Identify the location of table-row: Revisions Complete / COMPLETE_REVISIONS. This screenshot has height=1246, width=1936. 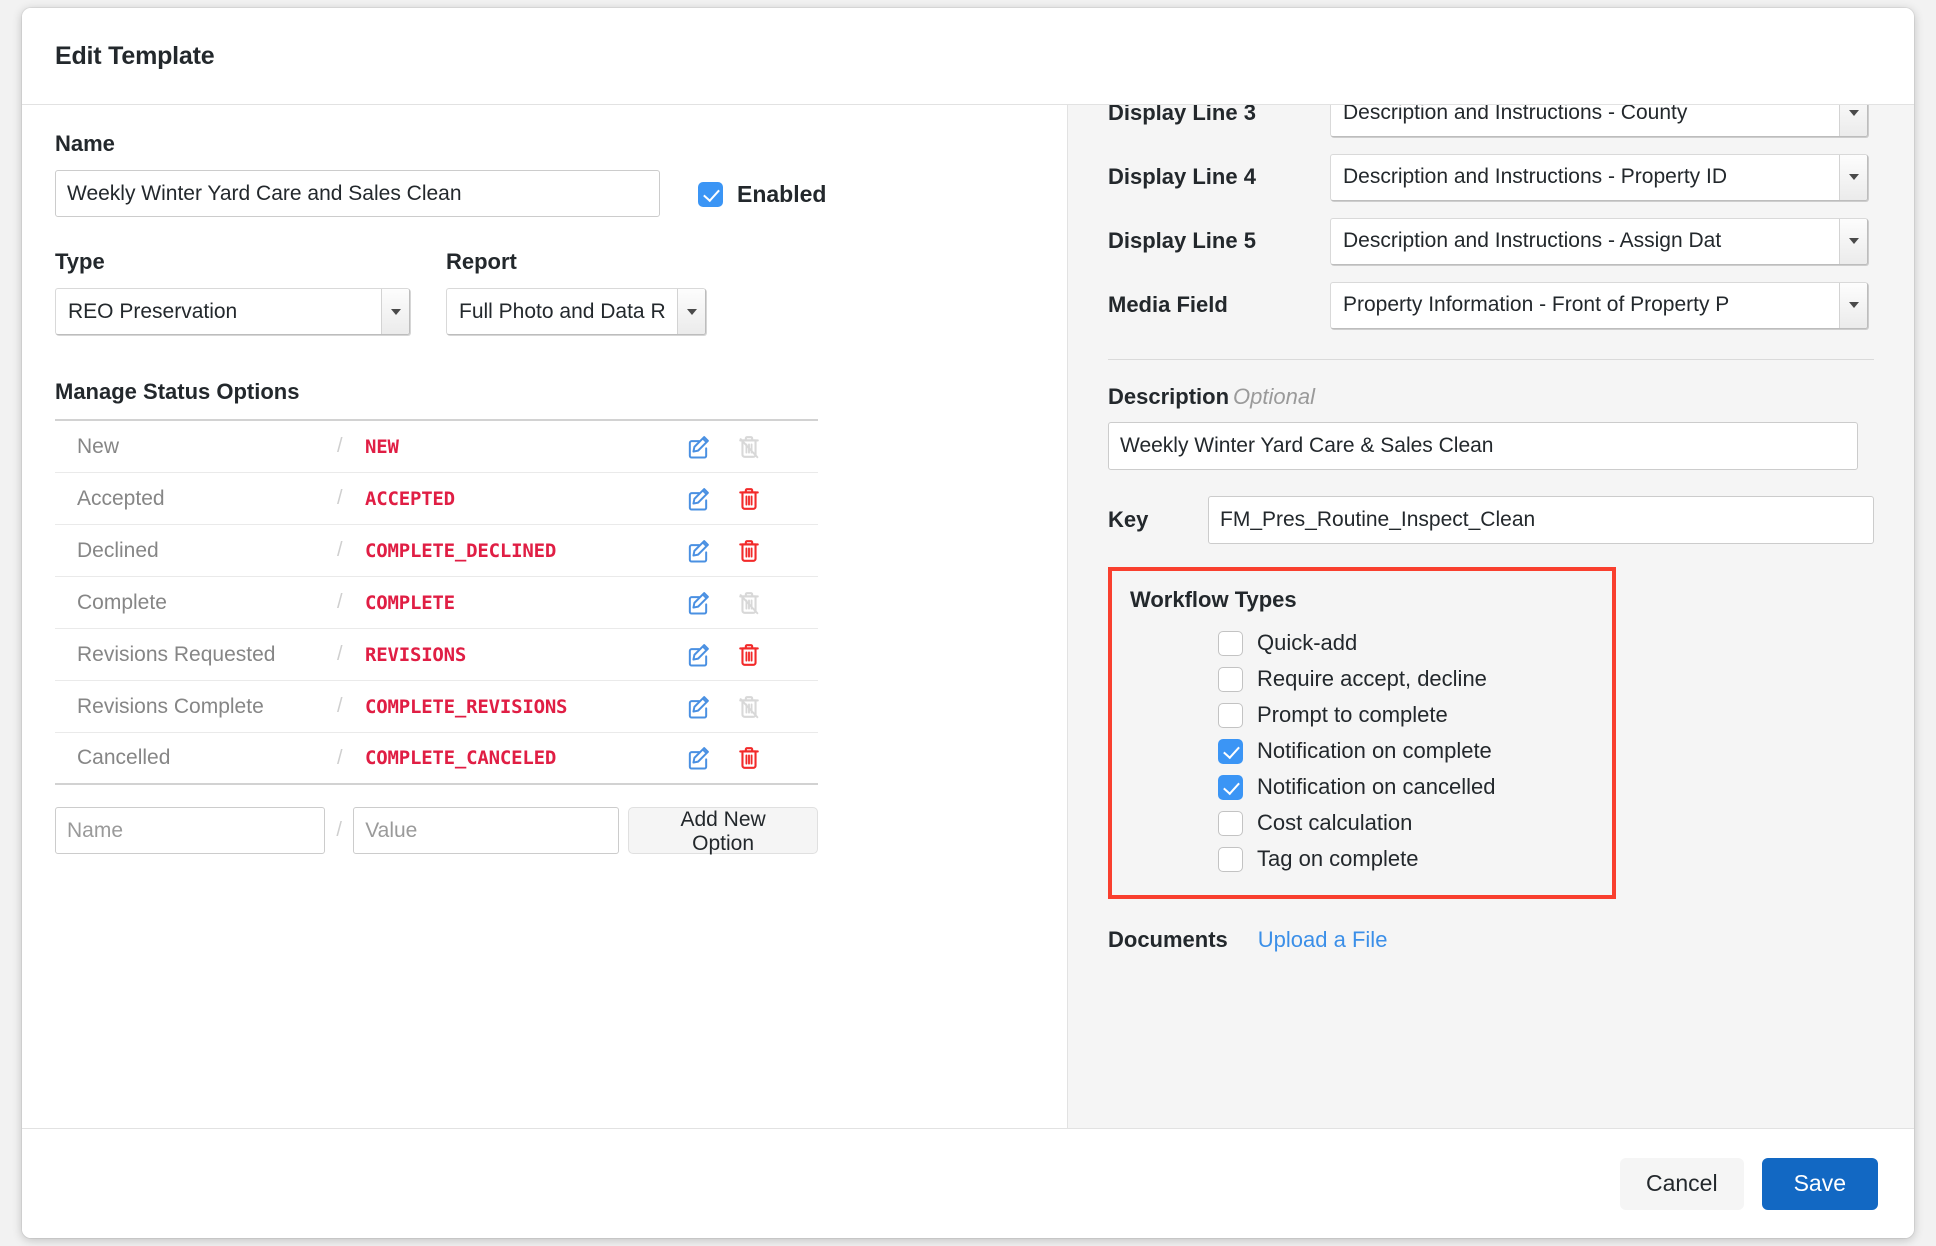
(436, 707).